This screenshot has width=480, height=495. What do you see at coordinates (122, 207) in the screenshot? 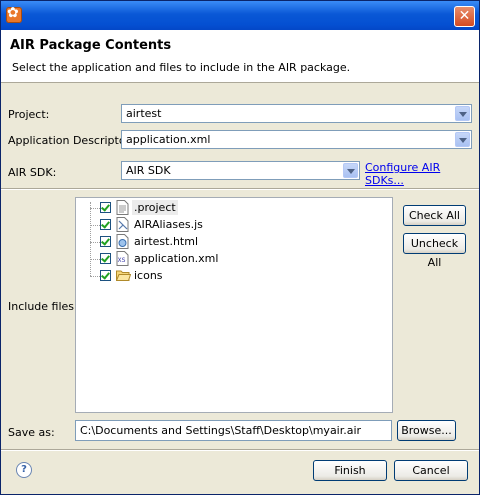
I see `text-file-icon` at bounding box center [122, 207].